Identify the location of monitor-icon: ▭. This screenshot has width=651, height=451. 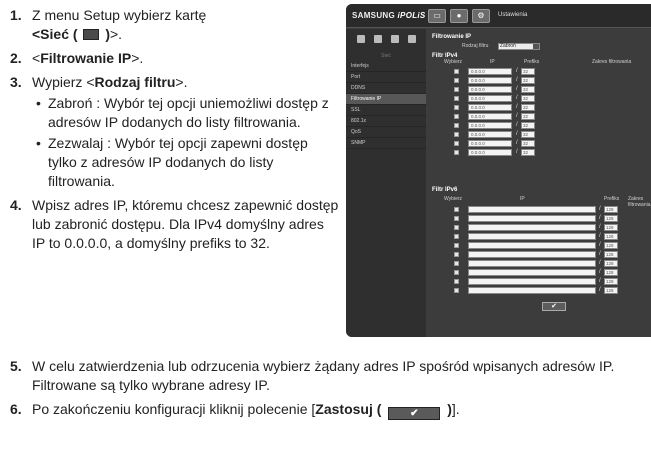
(437, 16).